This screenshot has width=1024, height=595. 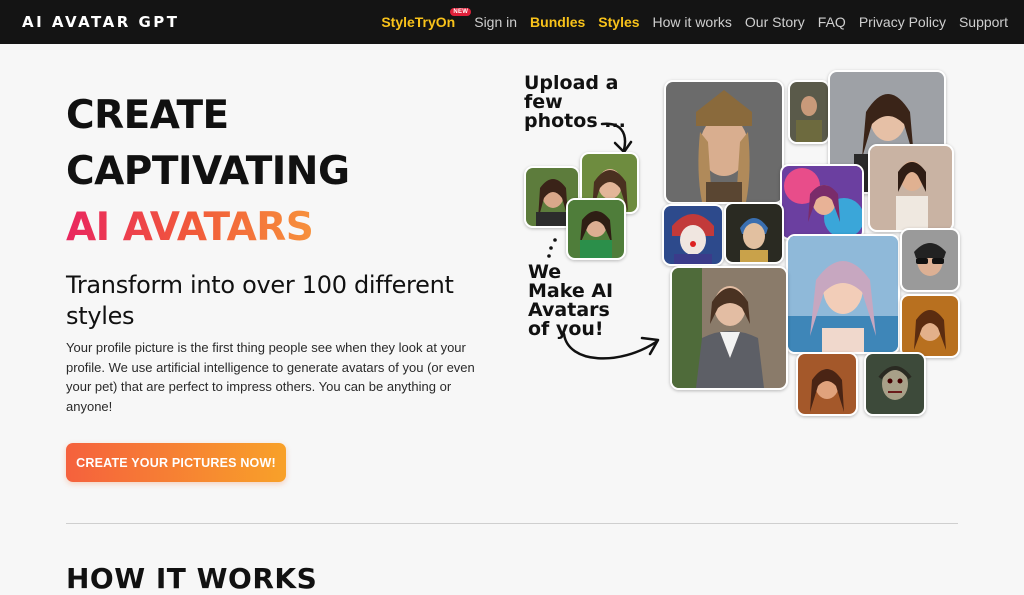 I want to click on nav-support-link: Support, so click(x=983, y=22).